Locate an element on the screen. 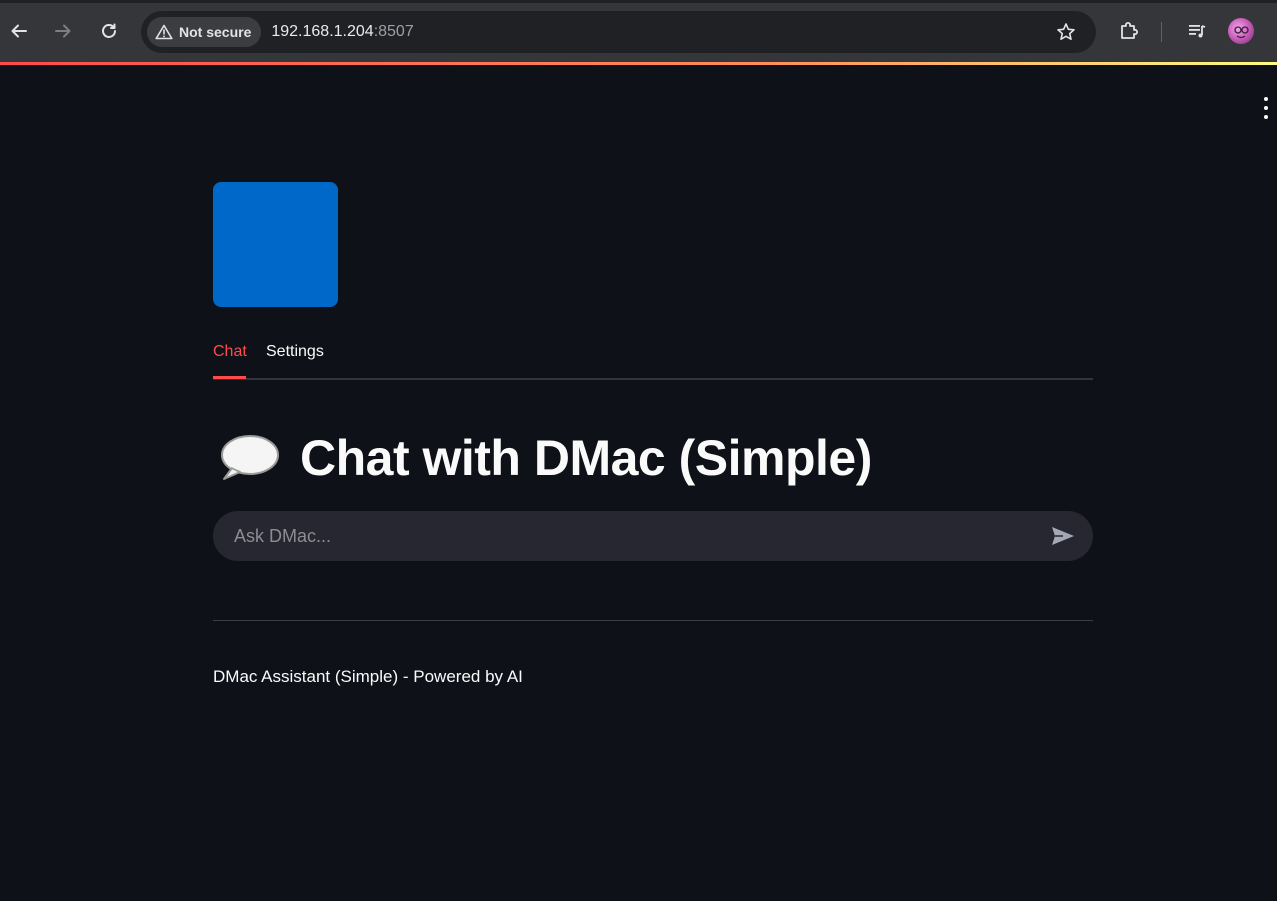 The image size is (1277, 901). profile-avatar is located at coordinates (1241, 31).